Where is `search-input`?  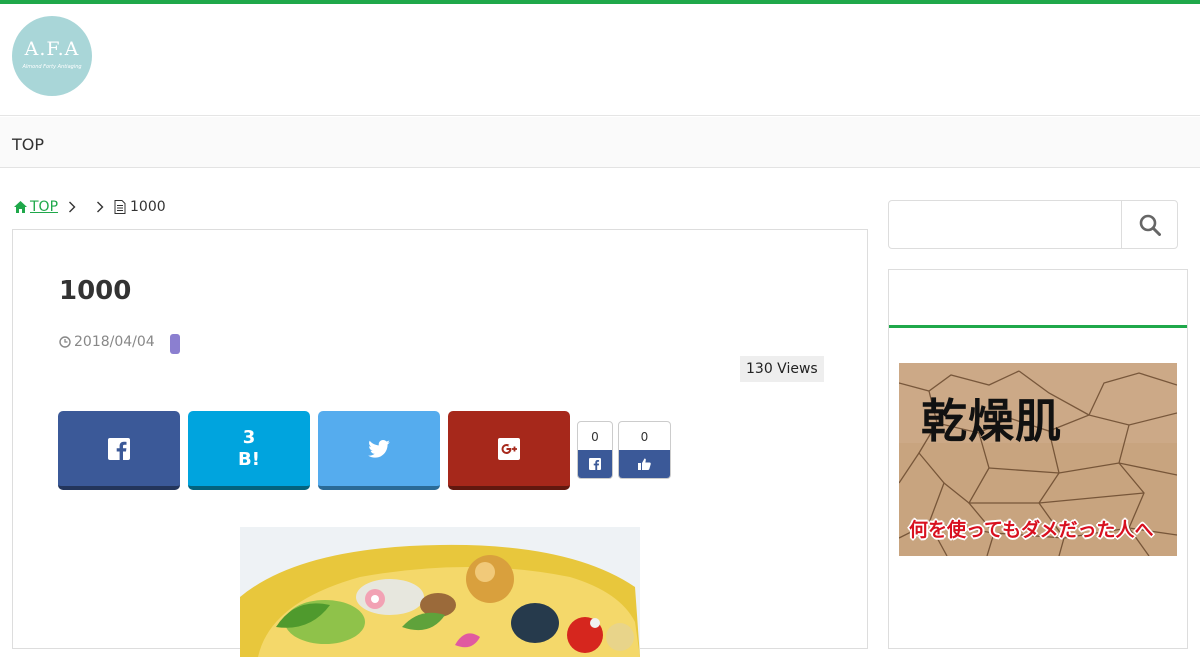 search-input is located at coordinates (1005, 224).